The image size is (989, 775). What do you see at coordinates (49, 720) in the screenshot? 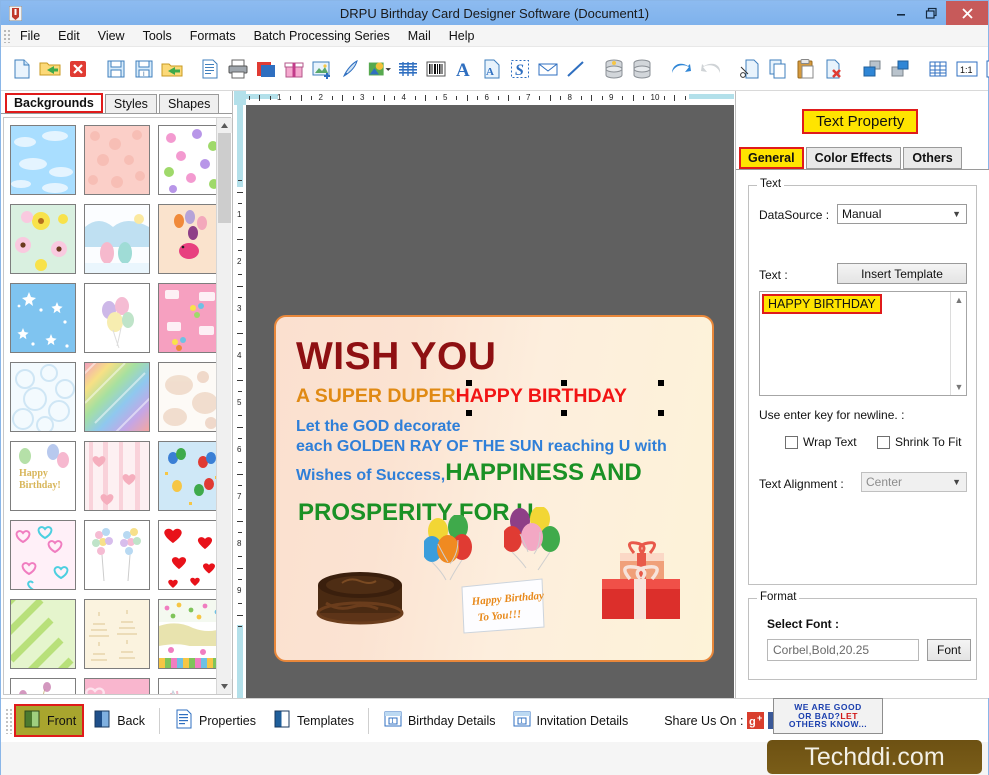
I see `front-button: Front` at bounding box center [49, 720].